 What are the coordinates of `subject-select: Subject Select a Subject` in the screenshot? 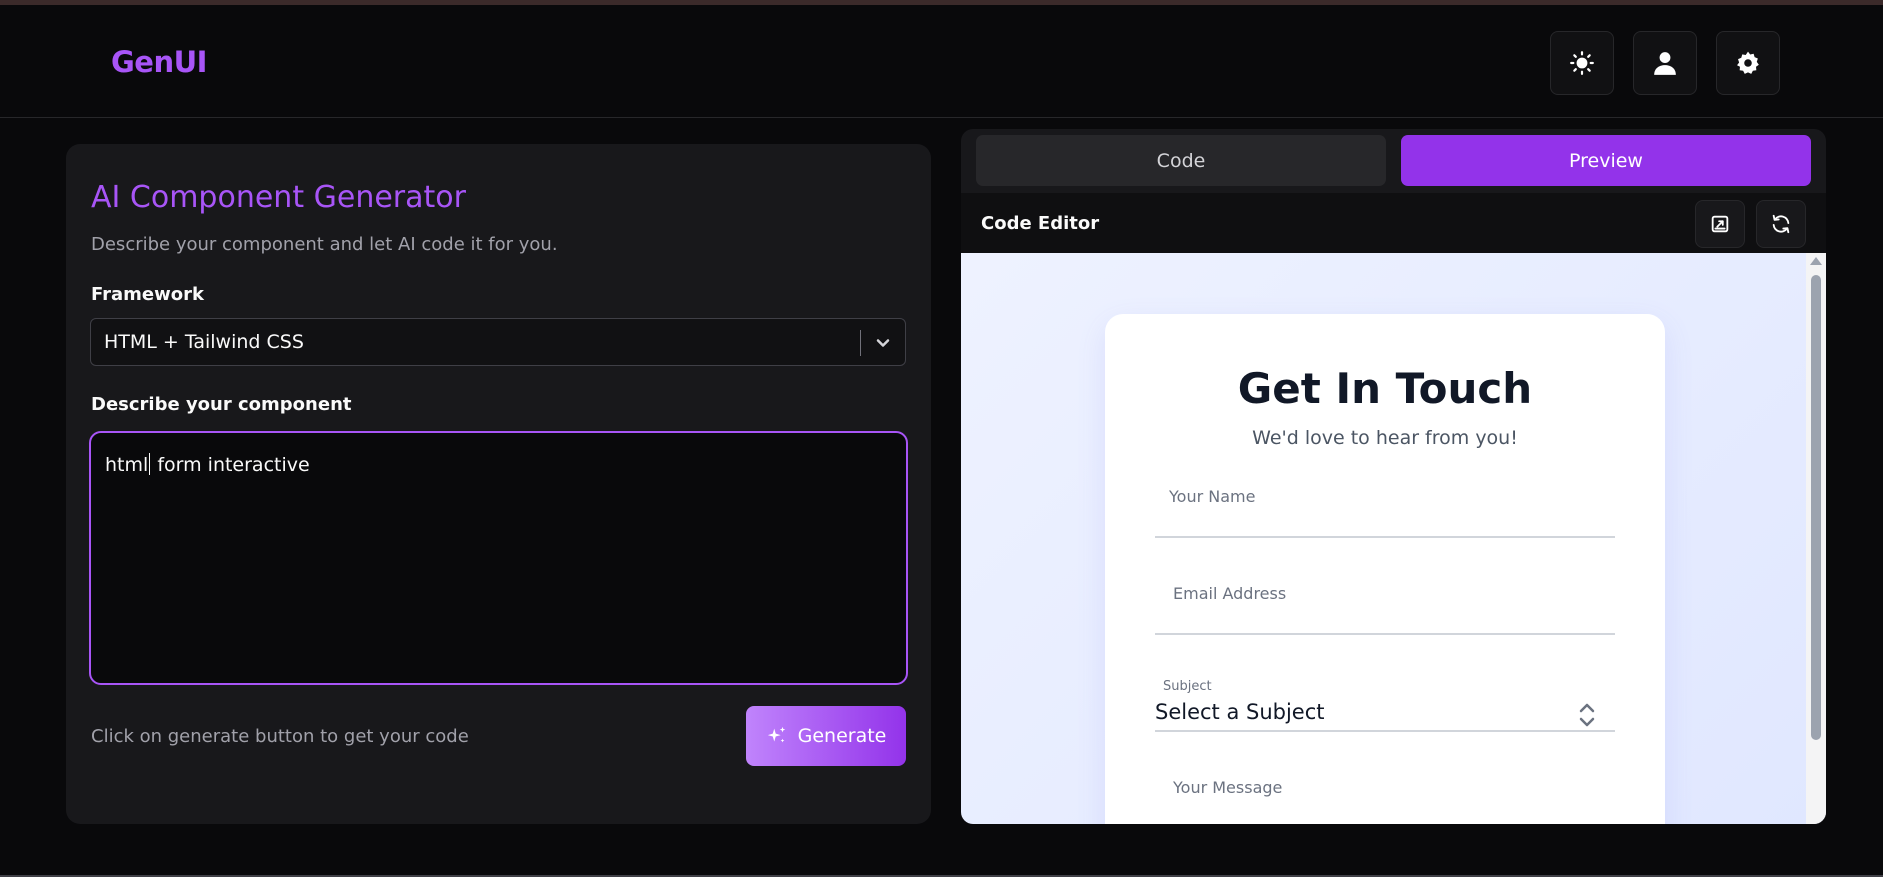 It's located at (1385, 701).